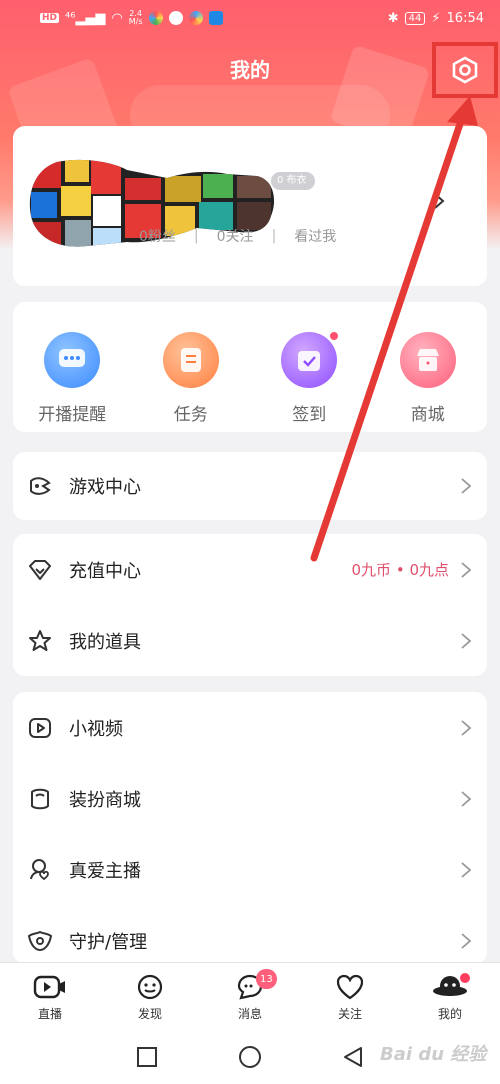 The width and height of the screenshot is (500, 1084). Describe the element at coordinates (40, 486) in the screenshot. I see `gamepad-icon` at that location.